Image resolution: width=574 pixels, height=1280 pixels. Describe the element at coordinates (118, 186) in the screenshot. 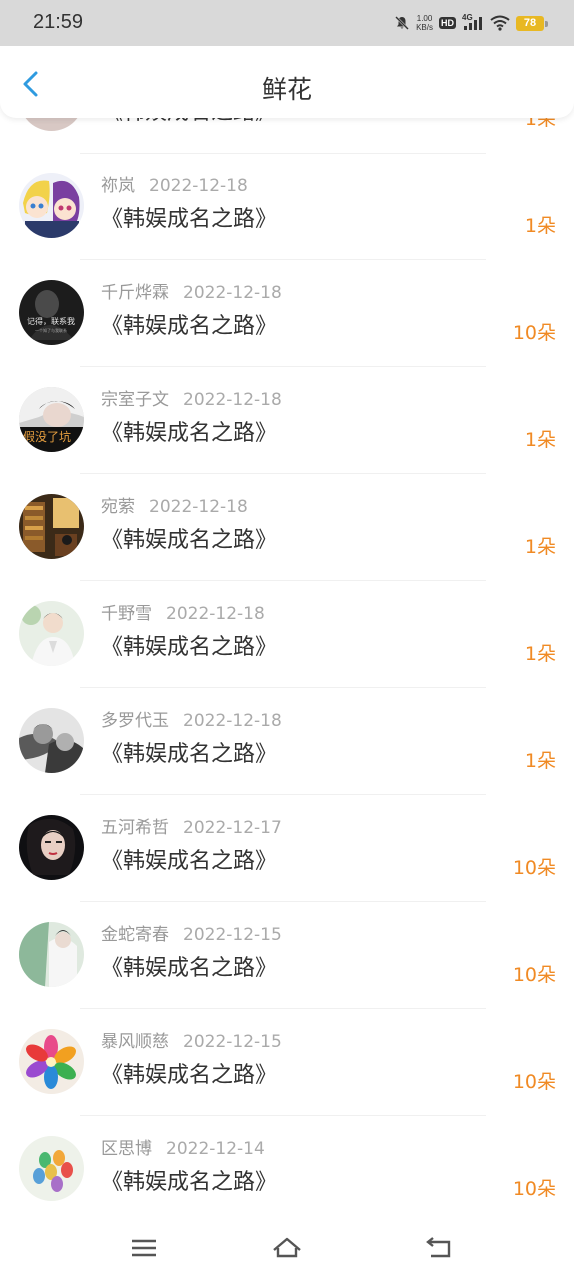

I see `user-name: 祢岚` at that location.